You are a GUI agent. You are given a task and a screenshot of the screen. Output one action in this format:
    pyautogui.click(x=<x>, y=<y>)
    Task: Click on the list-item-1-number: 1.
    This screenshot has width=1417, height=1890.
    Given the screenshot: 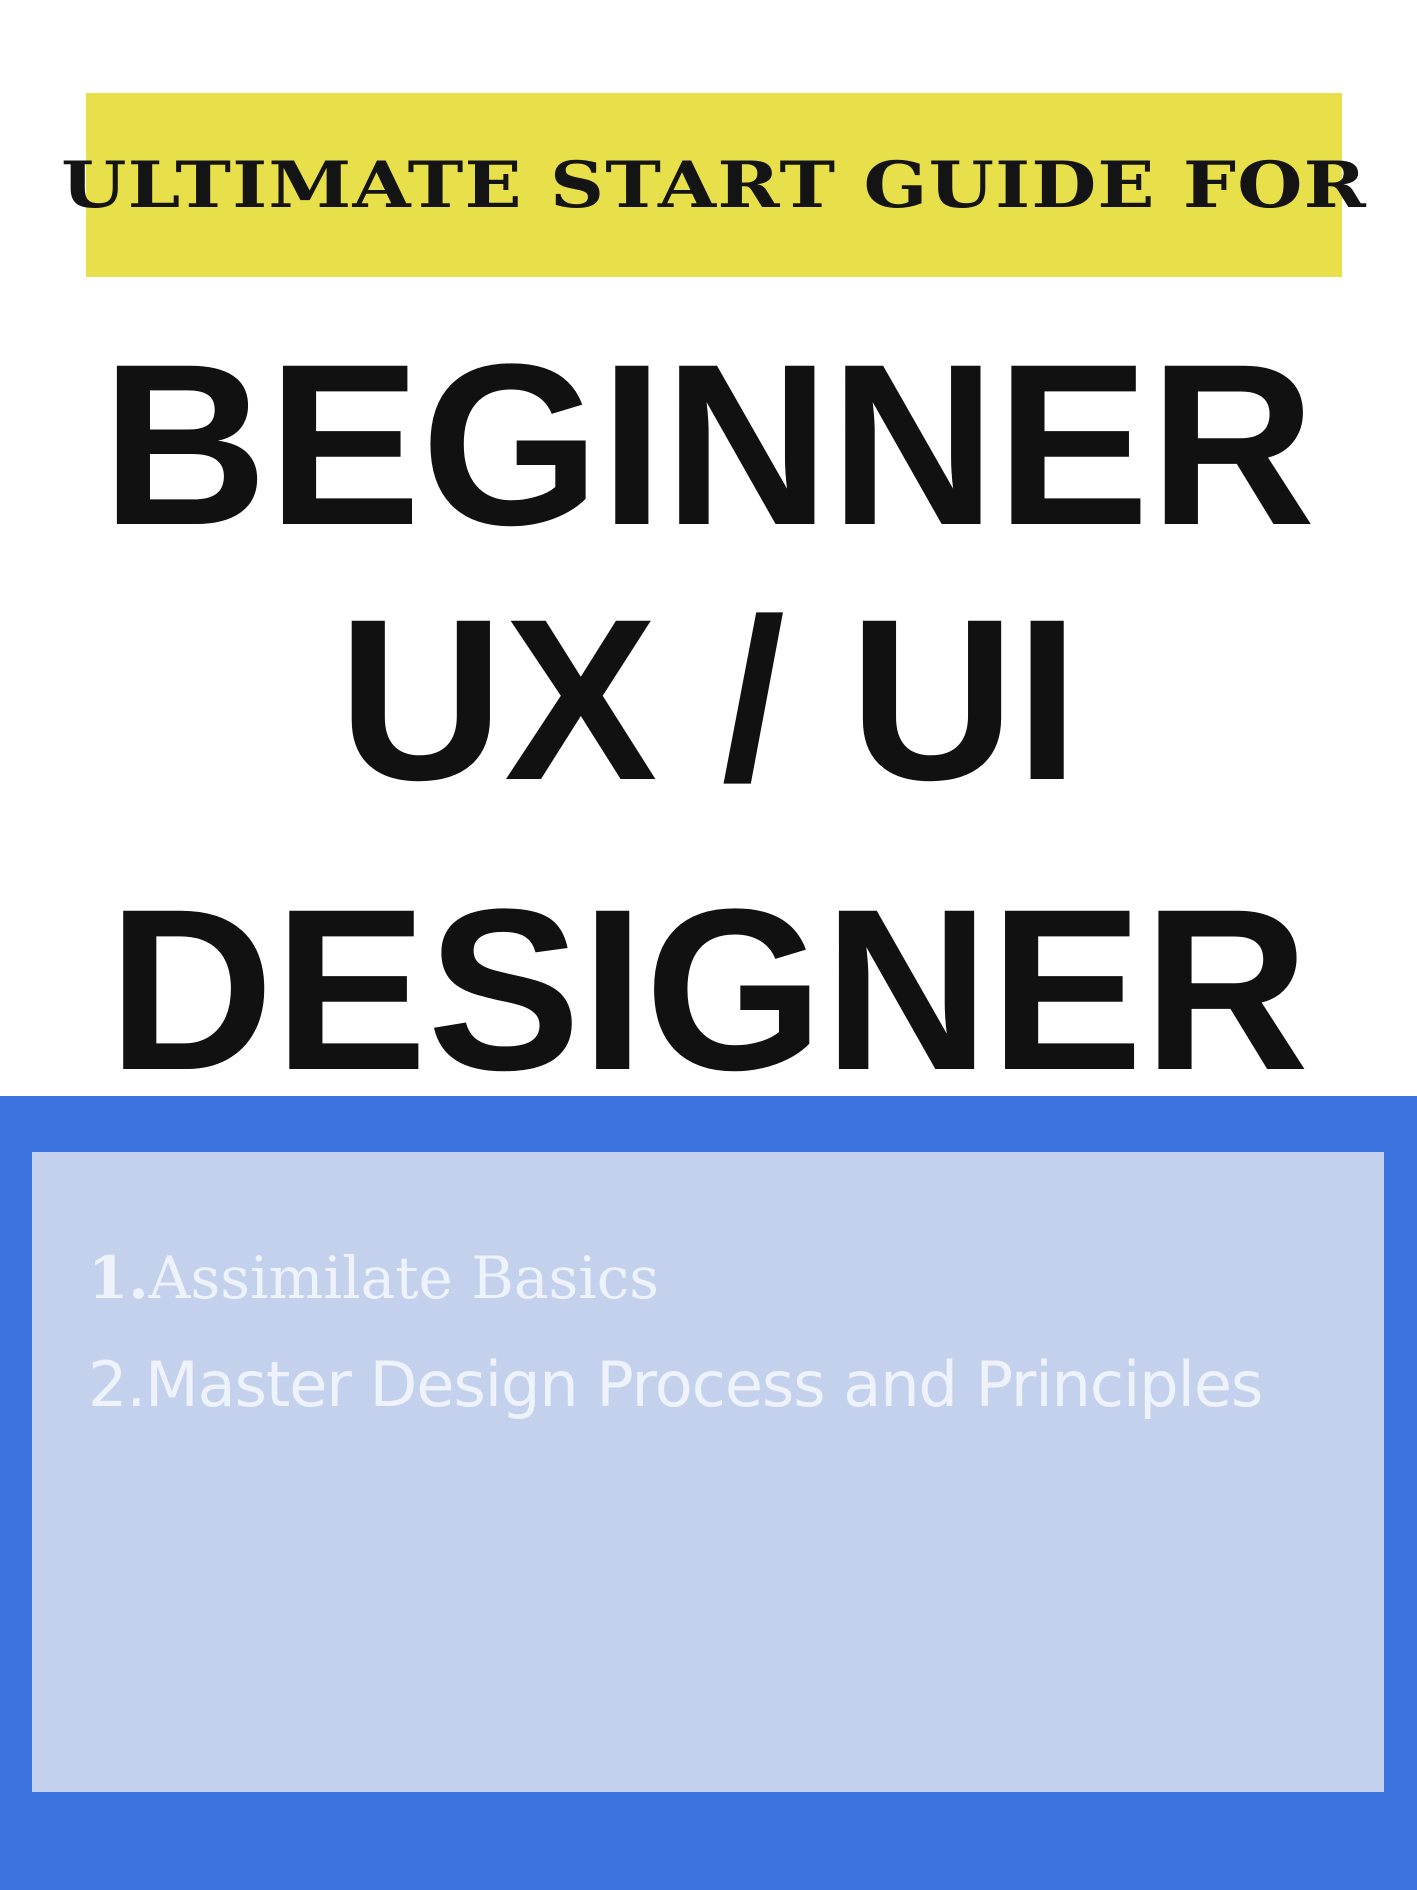 What is the action you would take?
    pyautogui.click(x=118, y=1278)
    